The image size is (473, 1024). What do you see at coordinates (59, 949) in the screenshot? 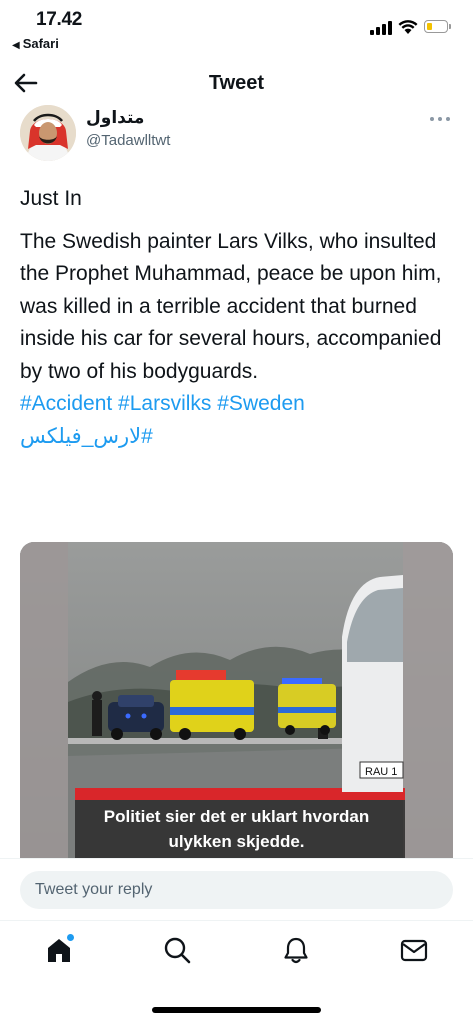
I see `tab-home` at bounding box center [59, 949].